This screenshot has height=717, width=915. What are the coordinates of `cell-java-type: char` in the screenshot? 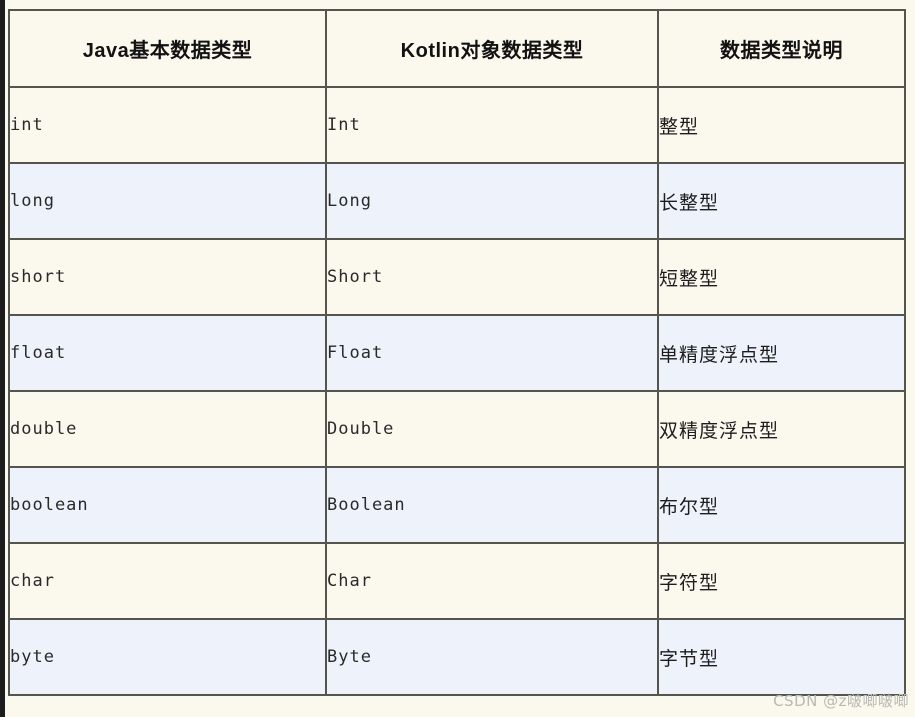 It's located at (167, 581).